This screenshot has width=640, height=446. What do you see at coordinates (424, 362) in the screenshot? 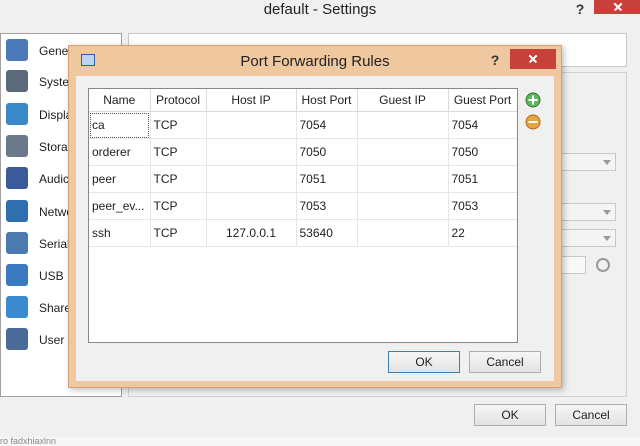
I see `dialog-ok-button: OK` at bounding box center [424, 362].